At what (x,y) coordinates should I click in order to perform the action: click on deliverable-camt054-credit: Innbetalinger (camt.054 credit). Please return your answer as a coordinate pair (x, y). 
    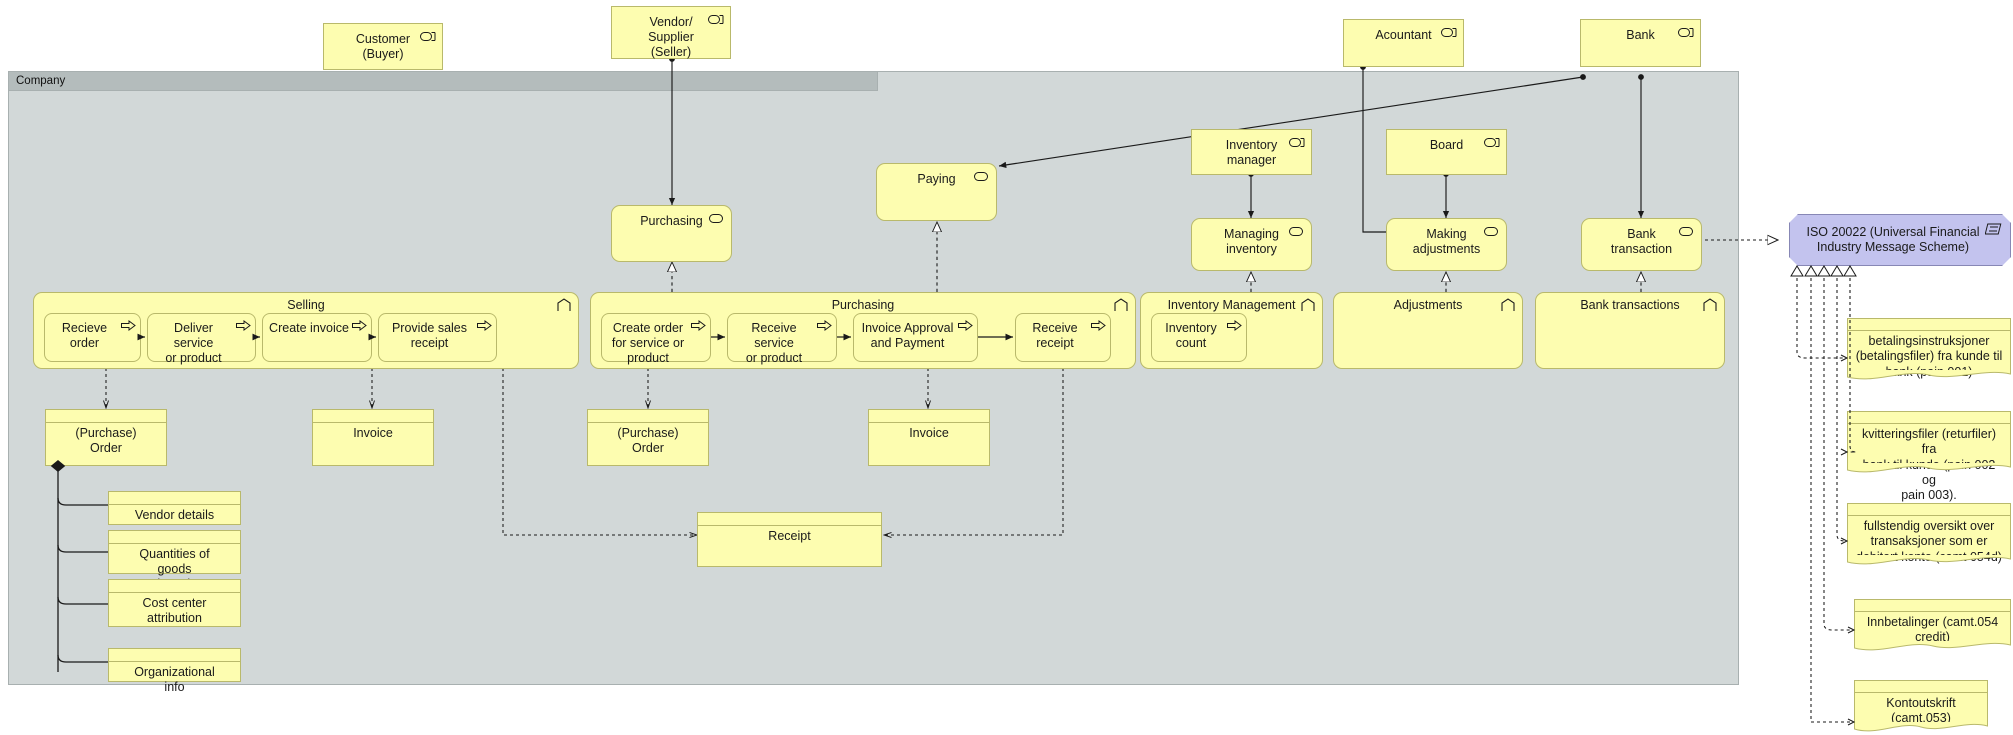
    Looking at the image, I should click on (1932, 625).